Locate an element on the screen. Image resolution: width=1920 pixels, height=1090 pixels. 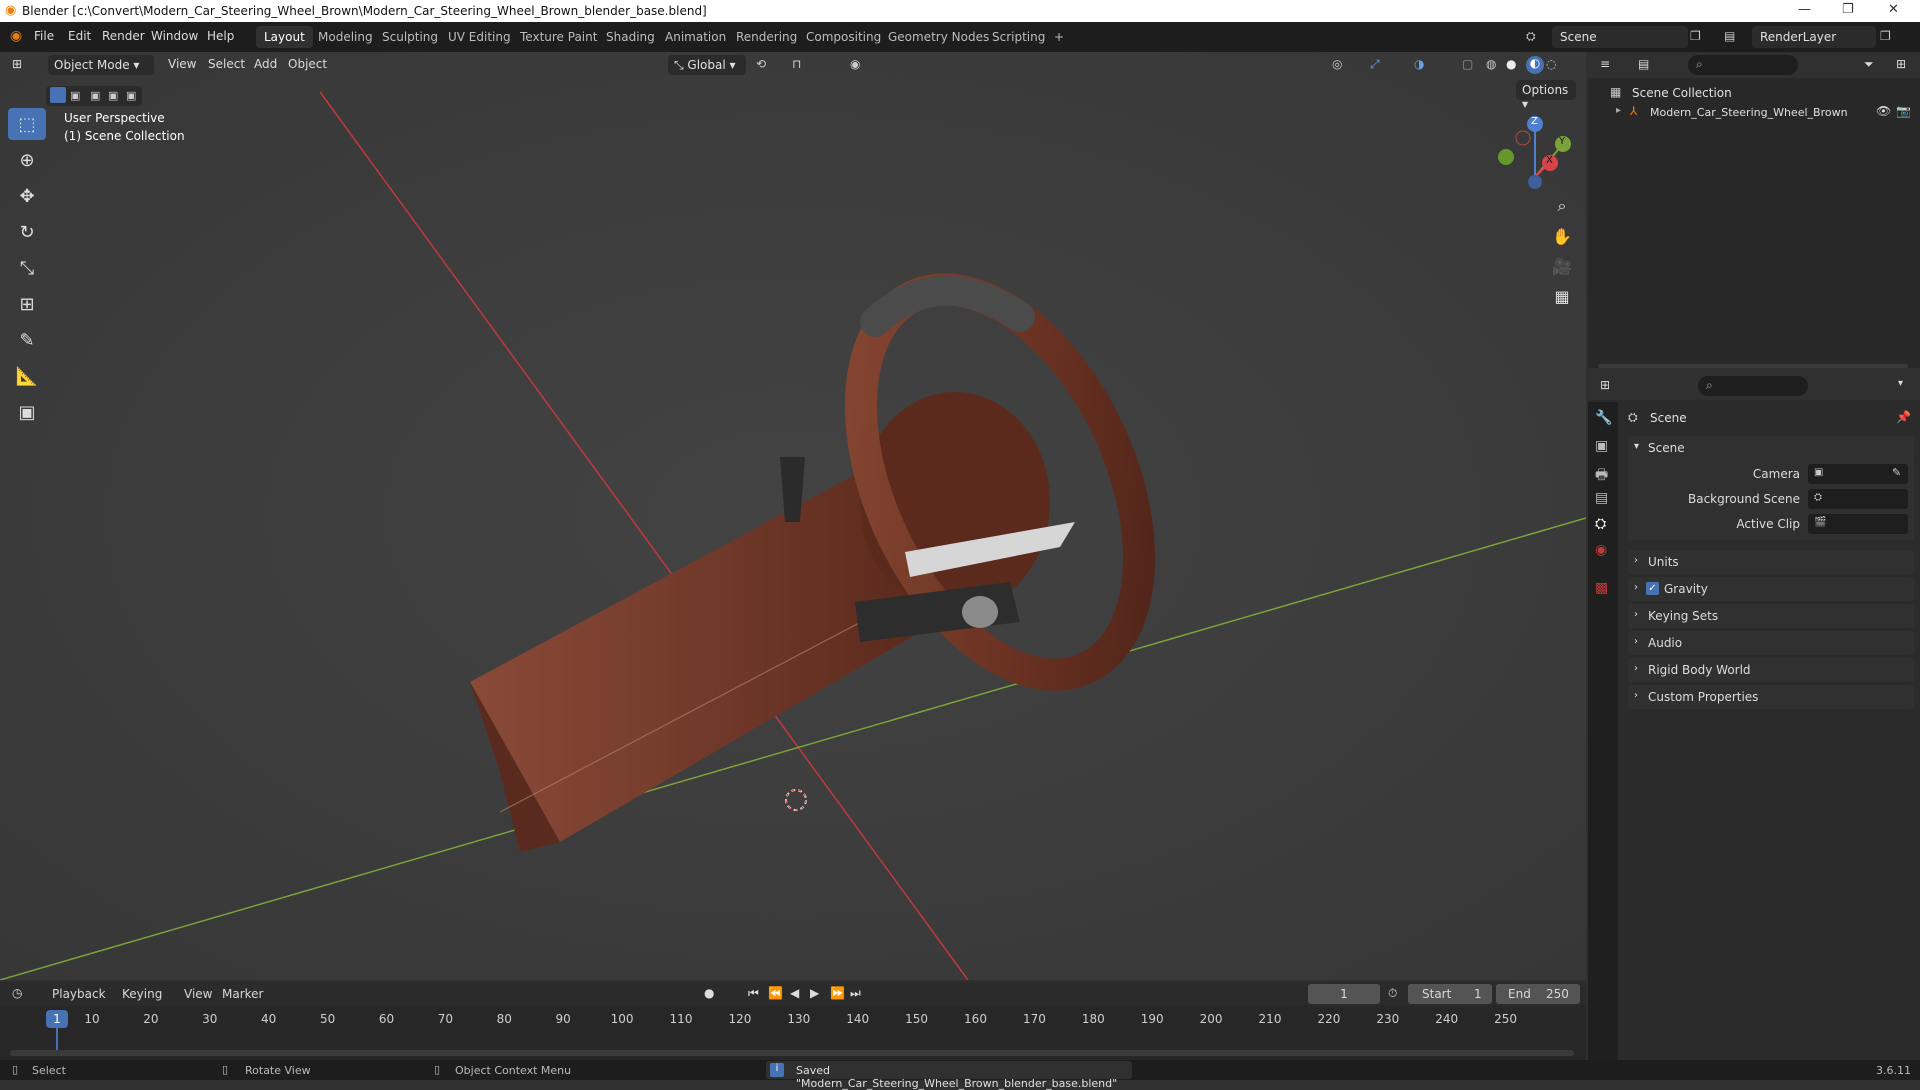
outliner-row: ▸ ⅄ Modern_Car_Steering_Wheel_Brown 👁 📷 is located at coordinates (1754, 112).